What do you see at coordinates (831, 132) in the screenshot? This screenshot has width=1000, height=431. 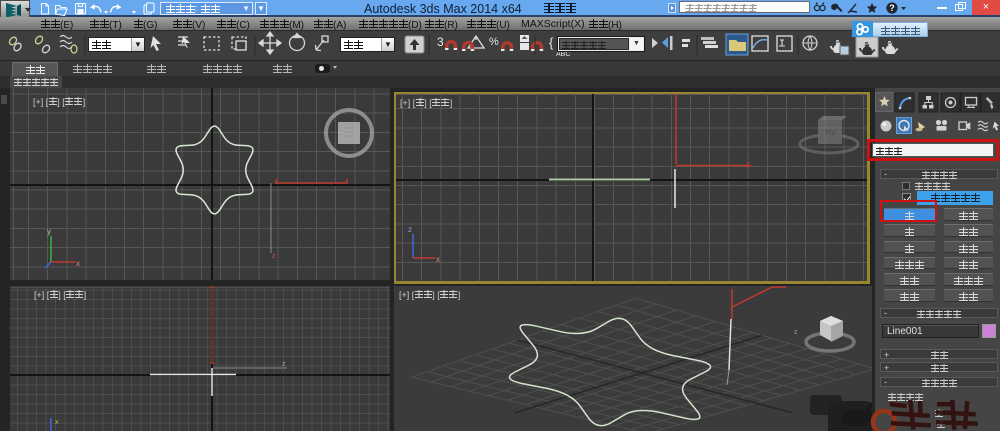 I see `svg-text: HV` at bounding box center [831, 132].